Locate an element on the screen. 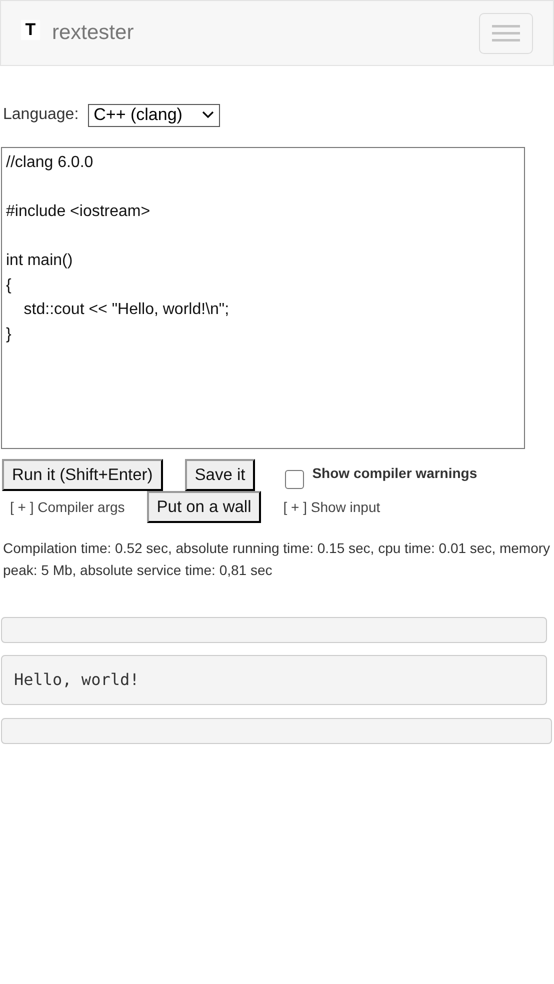 The height and width of the screenshot is (984, 554). stats-text: Compilation time: 0.52 sec, absolute running time: 0.15 sec, cpu time: 0.01 sec, memory peak: 5 Mb, absolute service time: 0,81 sec is located at coordinates (277, 559).